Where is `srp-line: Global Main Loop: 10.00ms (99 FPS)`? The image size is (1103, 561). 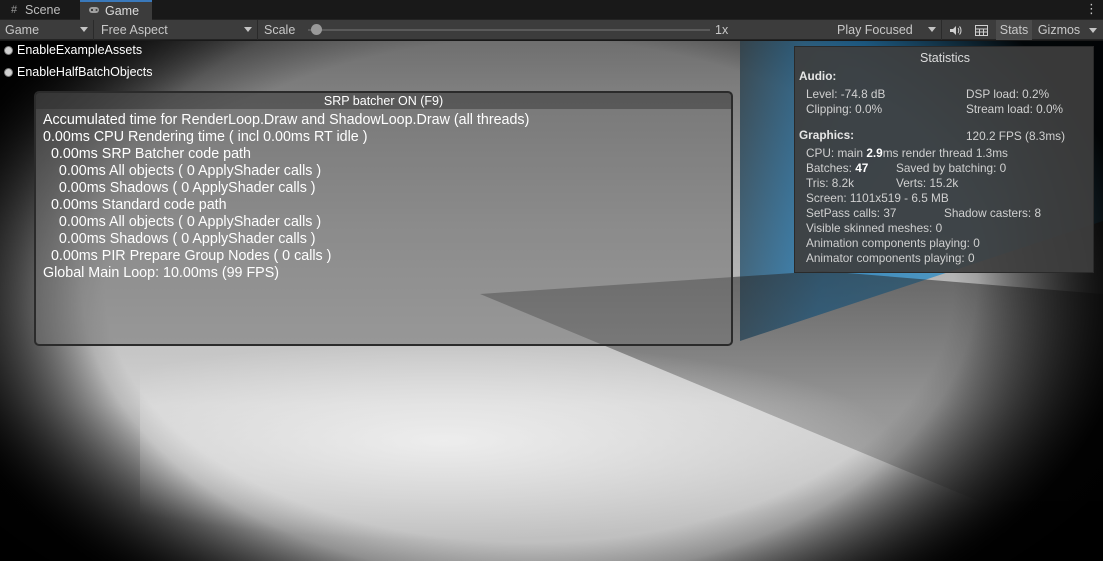
srp-line: Global Main Loop: 10.00ms (99 FPS) is located at coordinates (161, 273).